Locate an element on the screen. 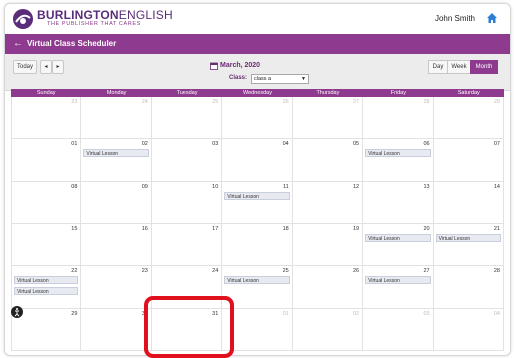 This screenshot has height=358, width=514. day-number: 07 is located at coordinates (496, 144).